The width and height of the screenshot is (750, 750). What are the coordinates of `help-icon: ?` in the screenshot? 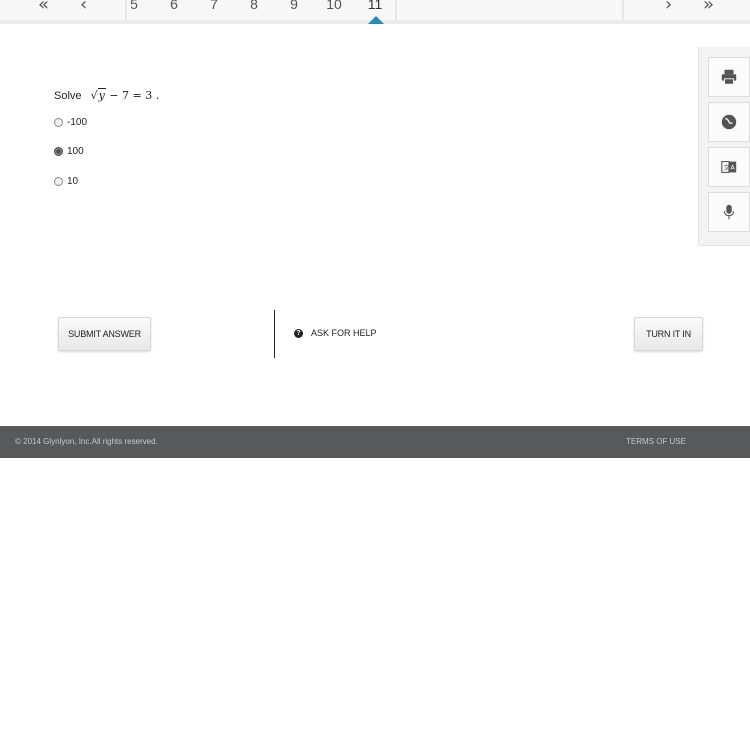 It's located at (298, 333).